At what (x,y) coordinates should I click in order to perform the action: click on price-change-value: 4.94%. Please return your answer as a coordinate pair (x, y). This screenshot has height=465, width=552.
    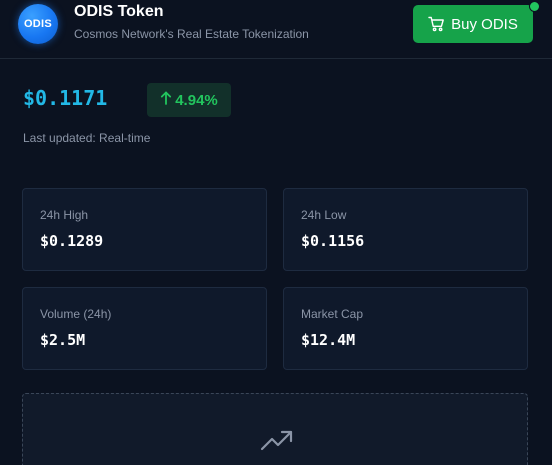
    Looking at the image, I should click on (196, 100).